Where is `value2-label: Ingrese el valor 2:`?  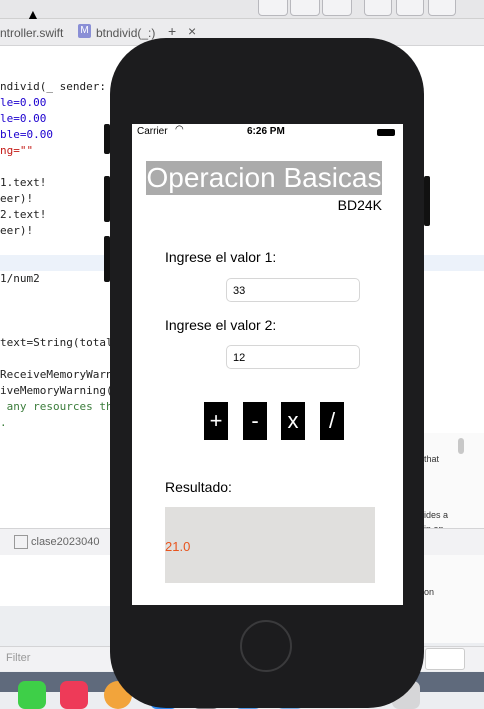 value2-label: Ingrese el valor 2: is located at coordinates (221, 325).